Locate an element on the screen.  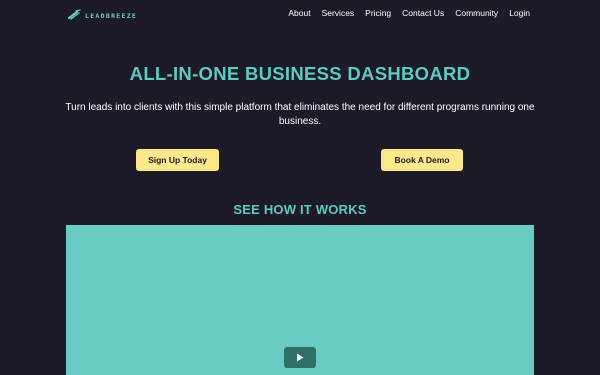
nav-link-pricing: Pricing is located at coordinates (378, 13).